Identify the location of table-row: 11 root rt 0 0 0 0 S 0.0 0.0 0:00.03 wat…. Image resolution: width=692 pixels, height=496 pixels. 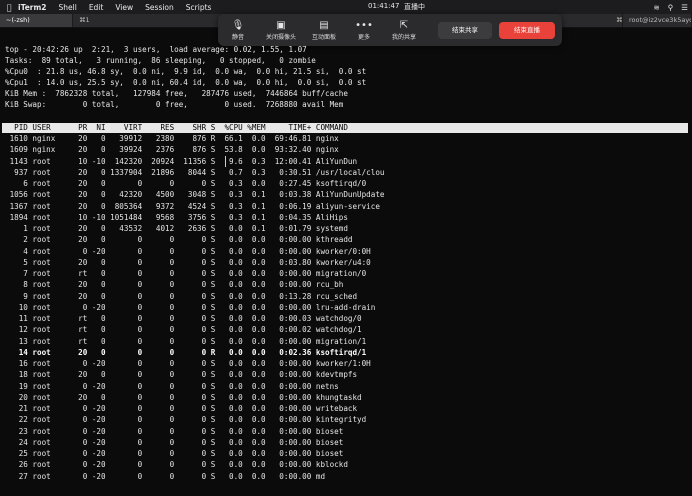
(183, 318).